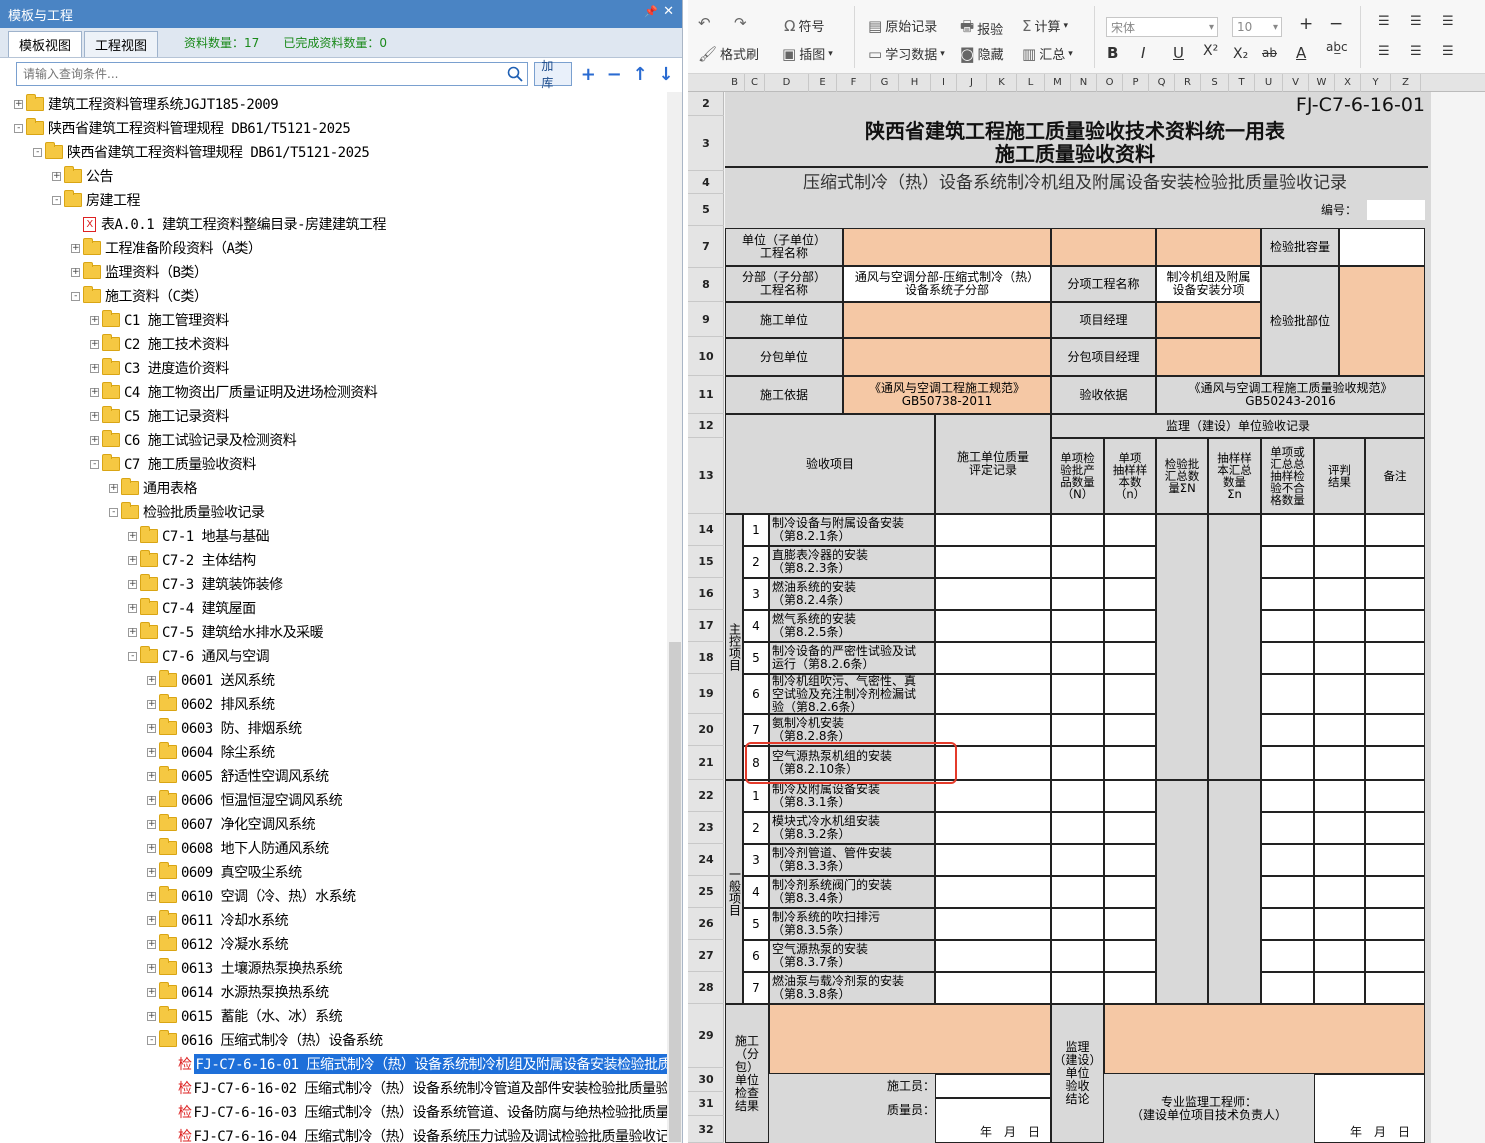 This screenshot has height=1143, width=1485. What do you see at coordinates (740, 23) in the screenshot?
I see `redo-icon: ↷` at bounding box center [740, 23].